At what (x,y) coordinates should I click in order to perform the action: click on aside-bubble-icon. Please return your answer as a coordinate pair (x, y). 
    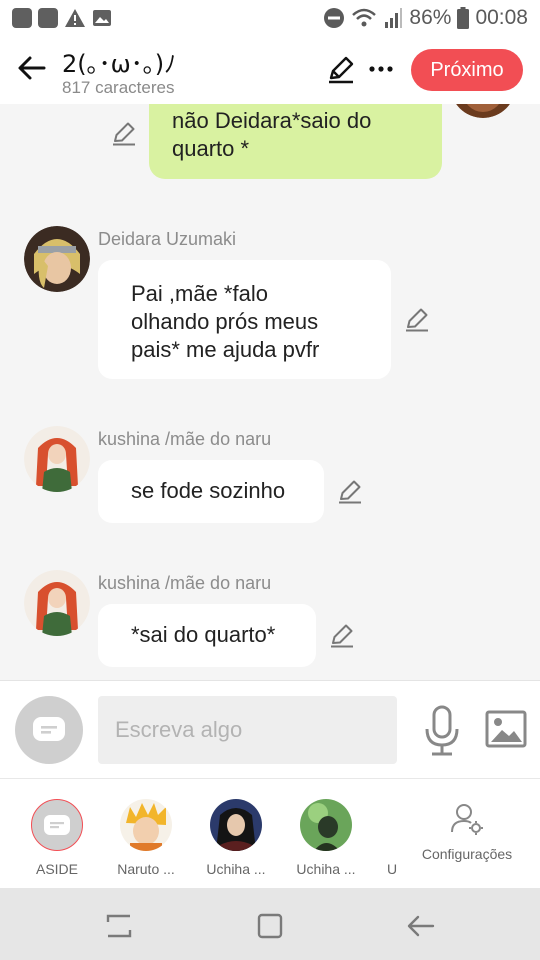
    Looking at the image, I should click on (49, 729).